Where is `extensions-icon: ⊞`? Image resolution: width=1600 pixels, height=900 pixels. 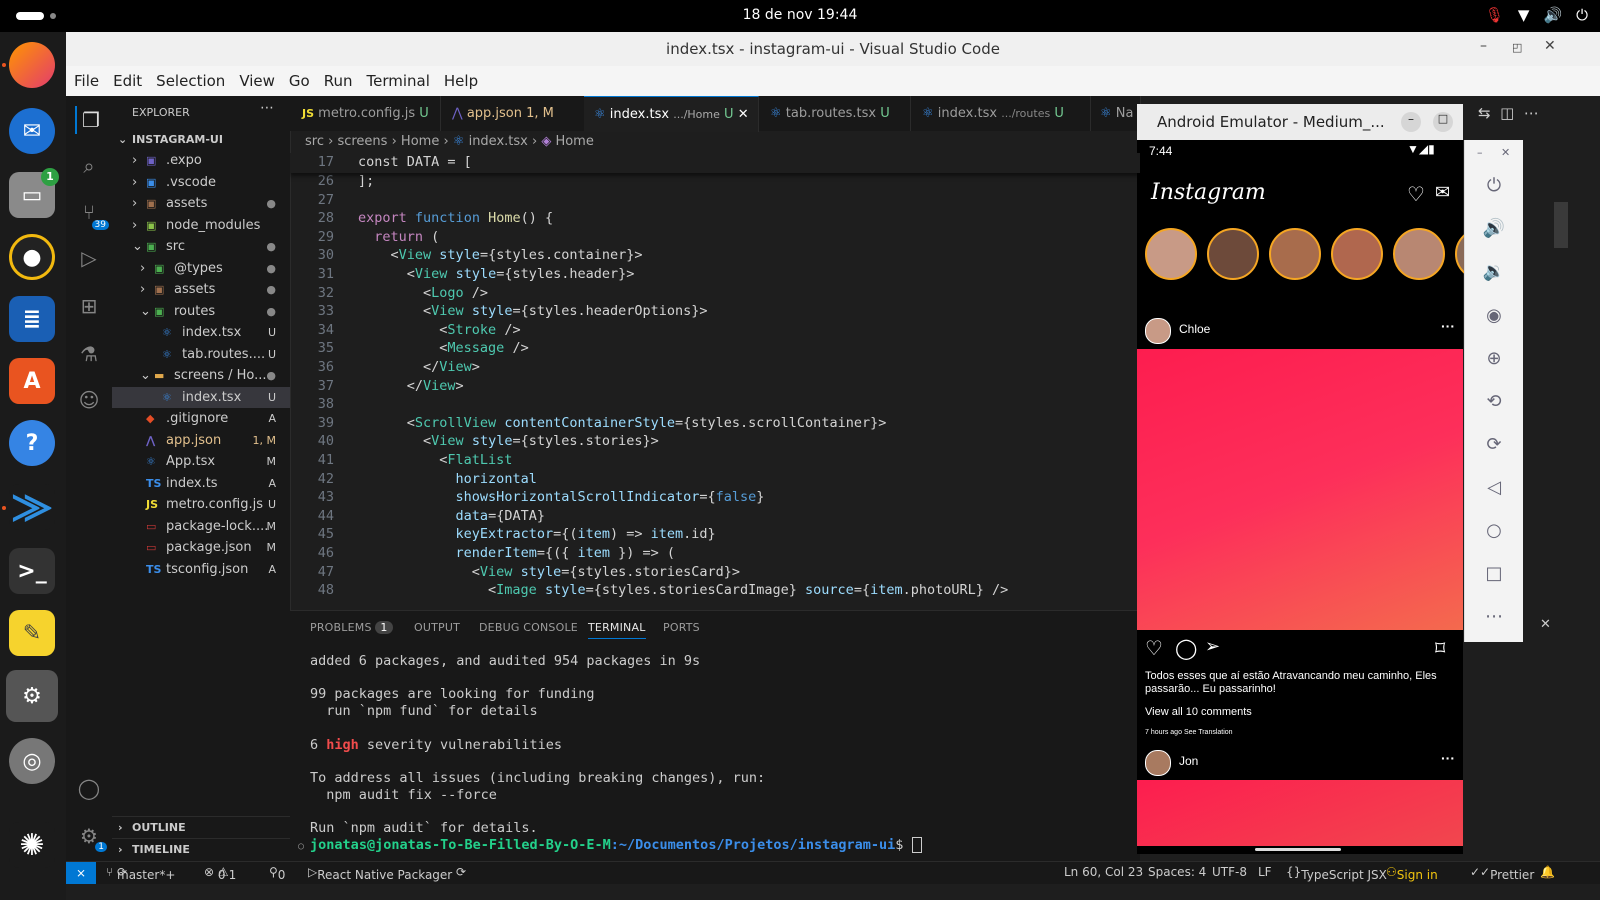 extensions-icon: ⊞ is located at coordinates (89, 306).